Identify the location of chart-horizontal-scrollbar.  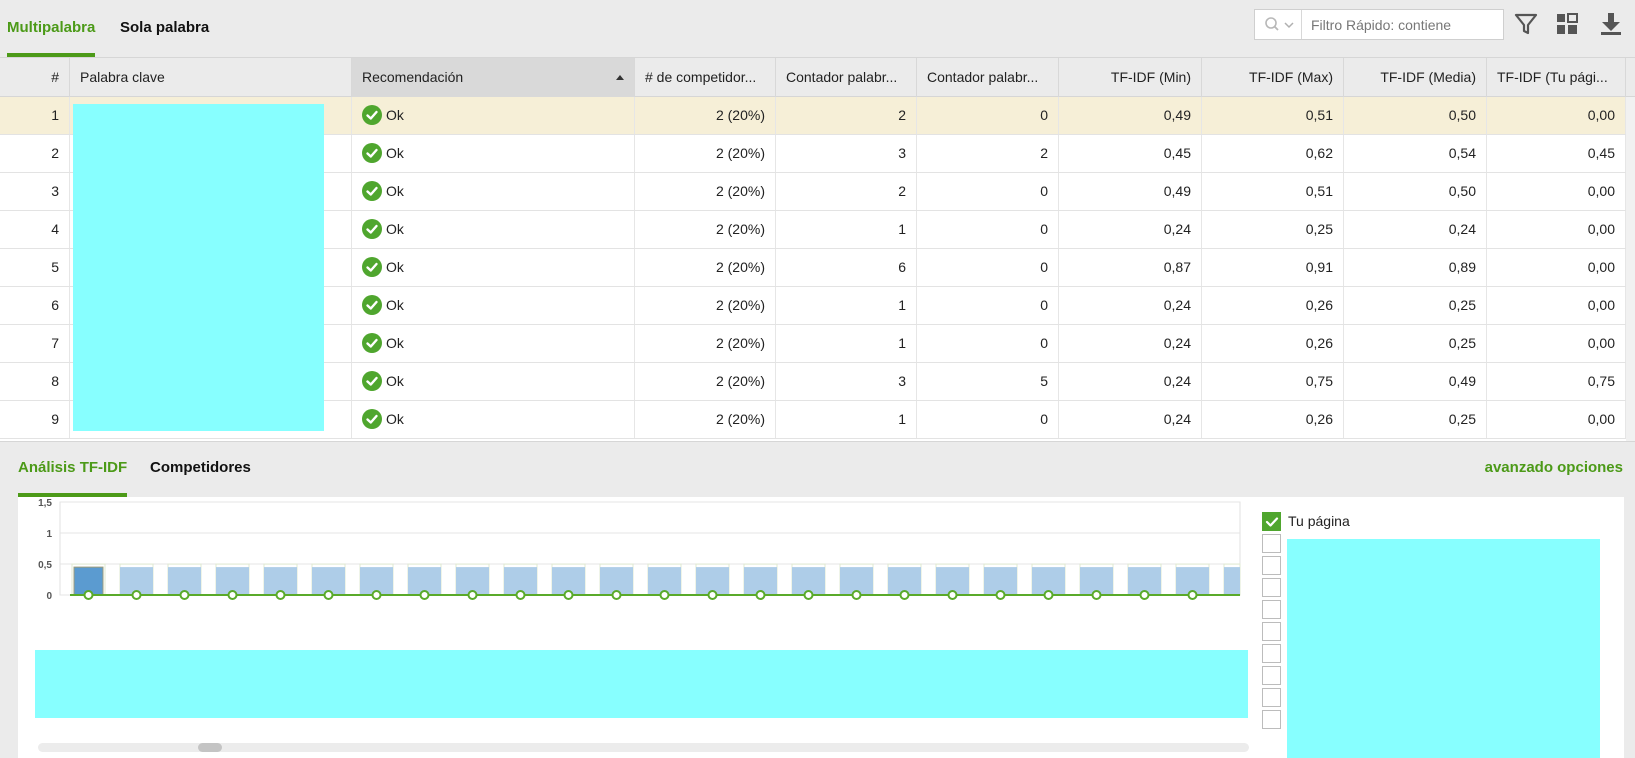
(643, 747).